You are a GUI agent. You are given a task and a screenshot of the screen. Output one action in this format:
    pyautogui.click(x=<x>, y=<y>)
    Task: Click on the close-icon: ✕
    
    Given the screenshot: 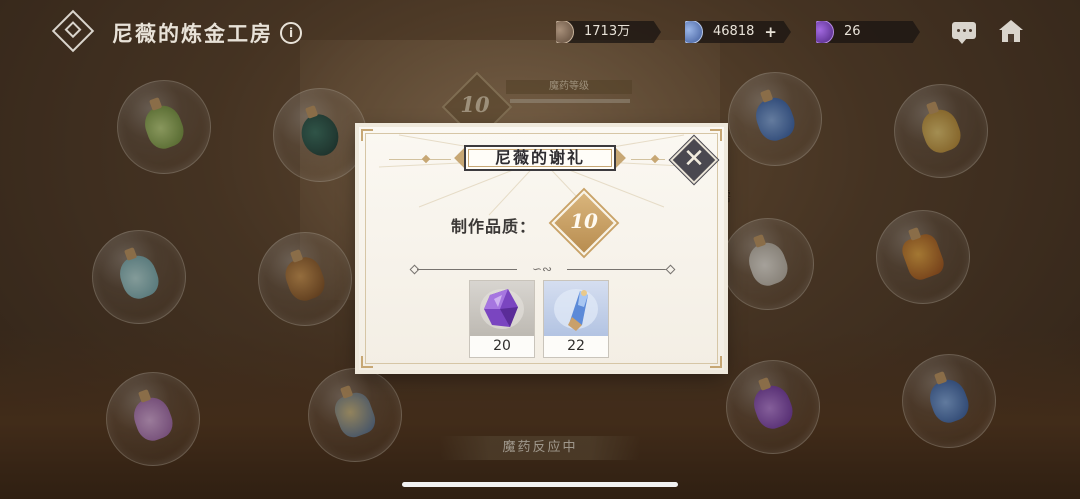 What is the action you would take?
    pyautogui.click(x=694, y=160)
    